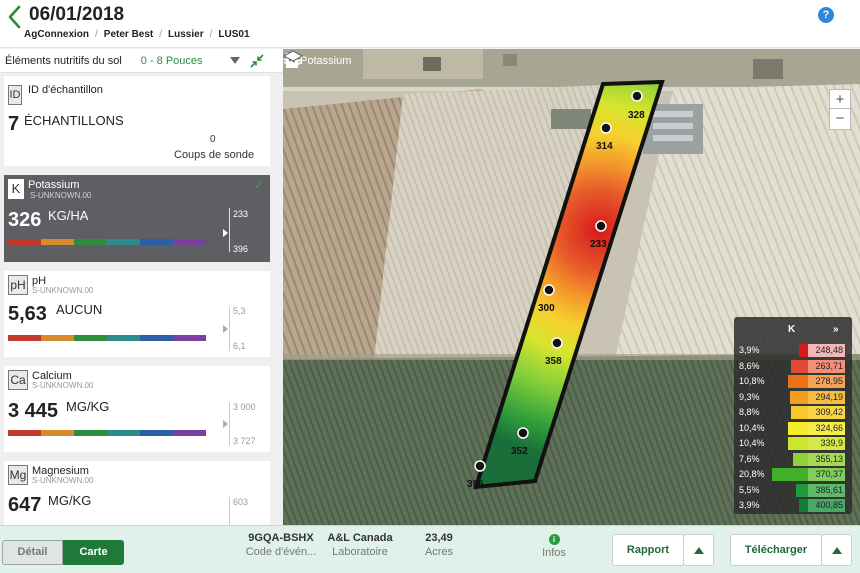 The height and width of the screenshot is (573, 860). What do you see at coordinates (360, 538) in the screenshot?
I see `lab-value: A&L Canada` at bounding box center [360, 538].